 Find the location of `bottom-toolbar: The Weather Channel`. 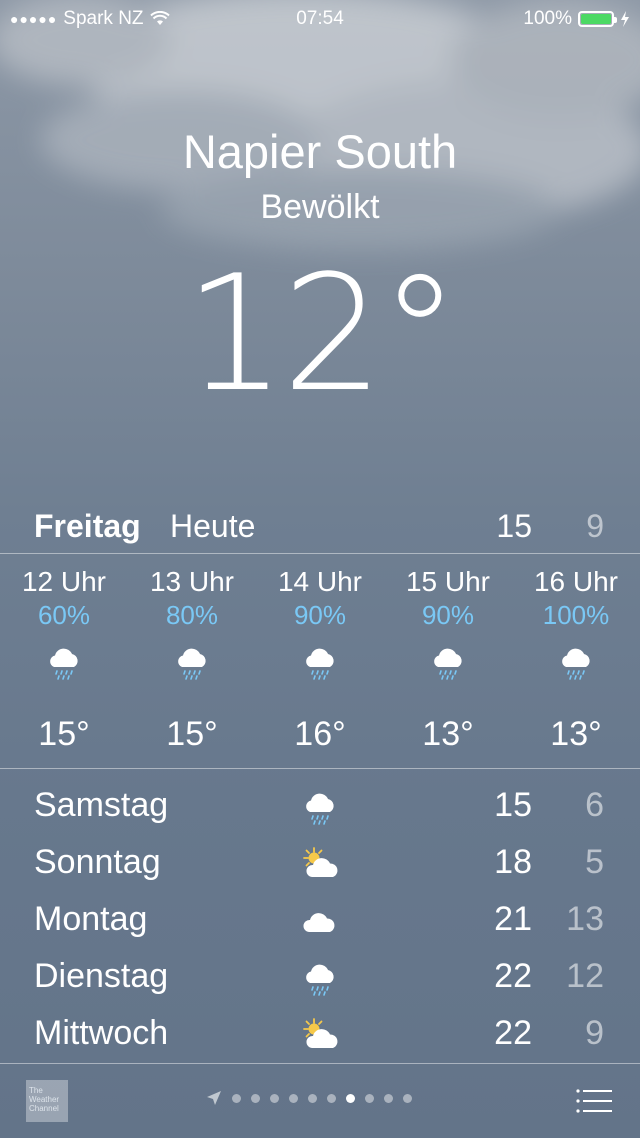

bottom-toolbar: The Weather Channel is located at coordinates (320, 1101).